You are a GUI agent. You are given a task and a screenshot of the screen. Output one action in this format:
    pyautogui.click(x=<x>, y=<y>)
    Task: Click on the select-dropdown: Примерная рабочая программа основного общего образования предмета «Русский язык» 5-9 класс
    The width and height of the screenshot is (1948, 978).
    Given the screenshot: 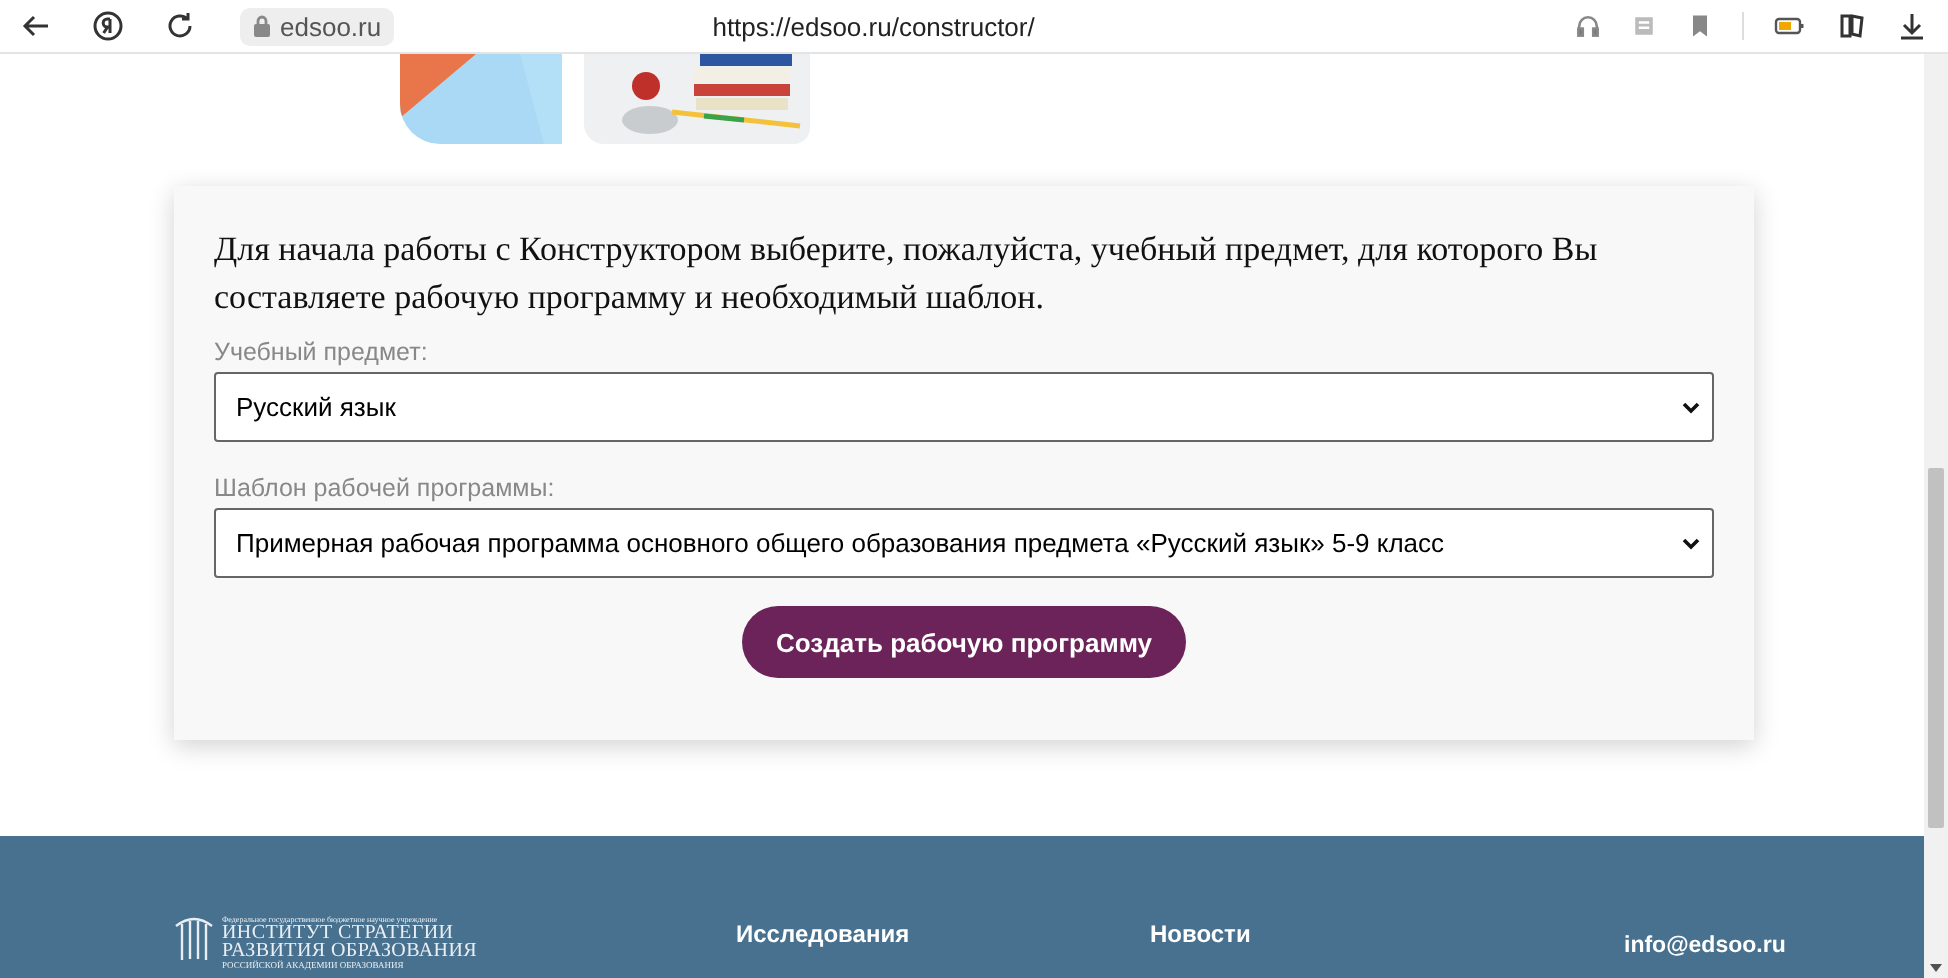 What is the action you would take?
    pyautogui.click(x=964, y=543)
    